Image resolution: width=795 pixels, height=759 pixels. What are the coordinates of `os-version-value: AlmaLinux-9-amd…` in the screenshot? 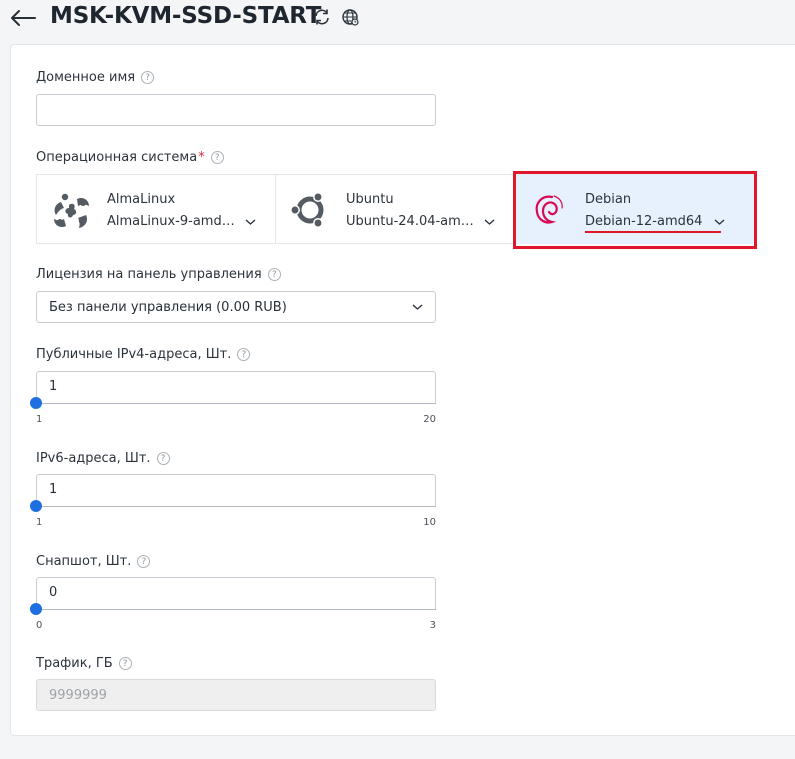 It's located at (171, 221).